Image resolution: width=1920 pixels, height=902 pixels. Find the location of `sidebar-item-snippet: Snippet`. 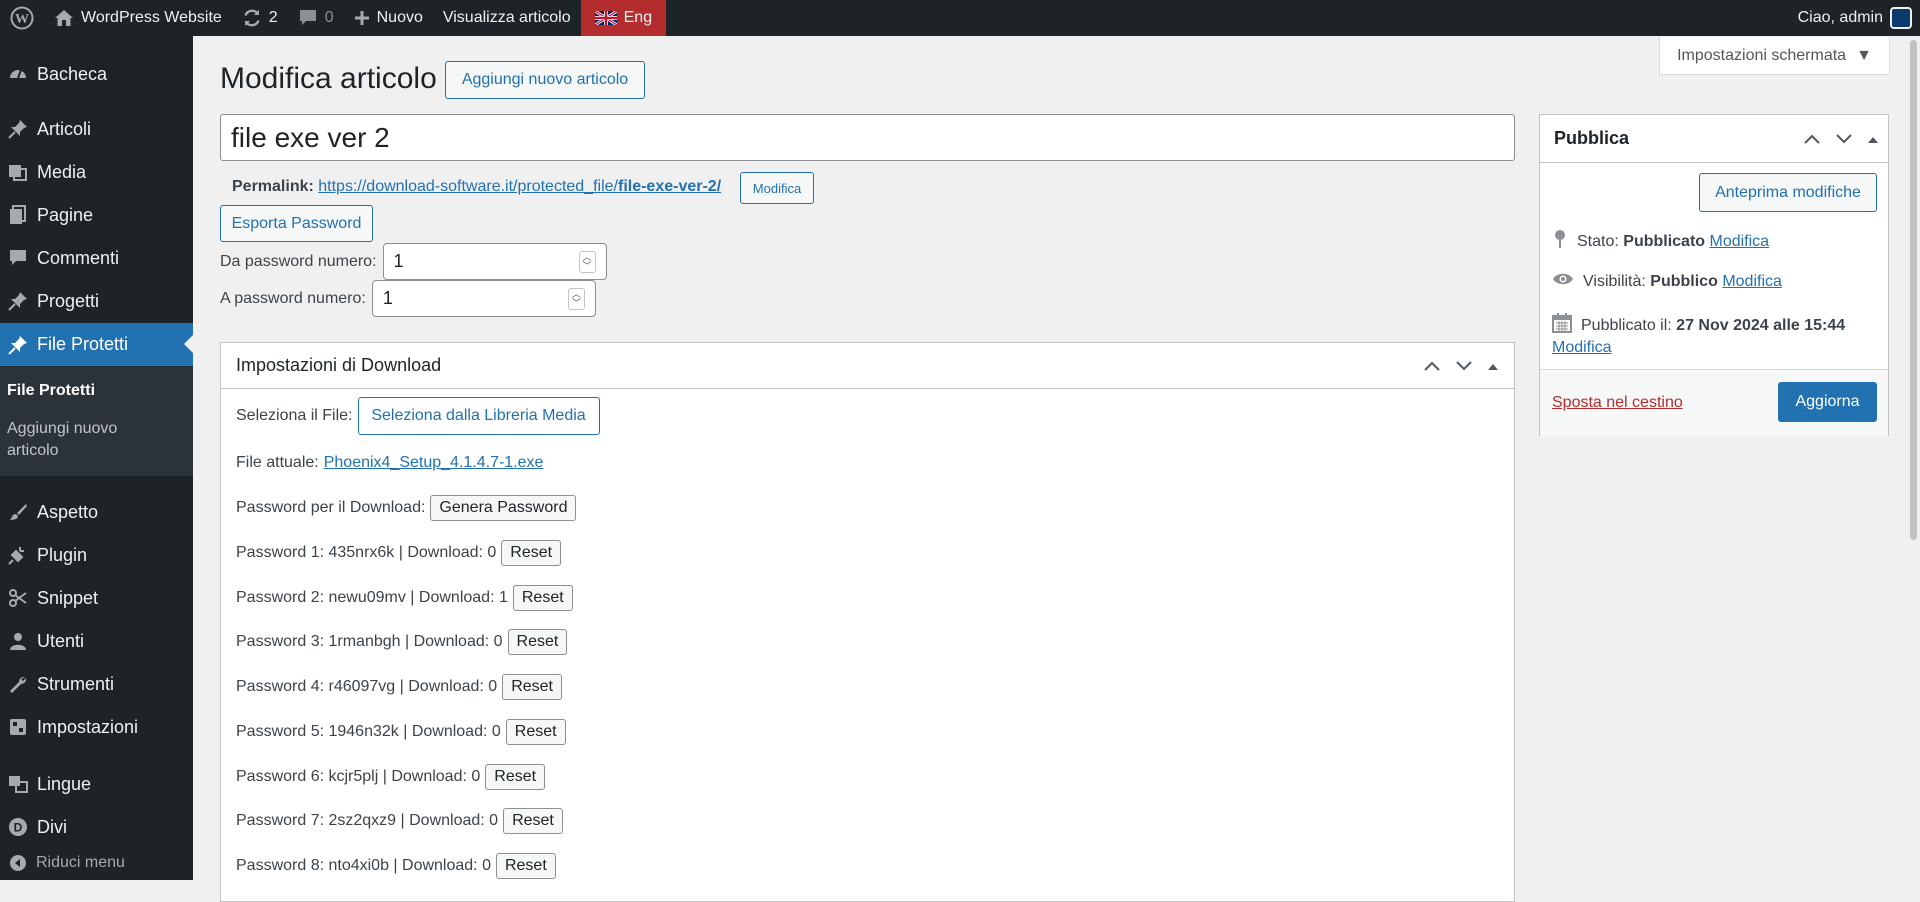

sidebar-item-snippet: Snippet is located at coordinates (96, 598).